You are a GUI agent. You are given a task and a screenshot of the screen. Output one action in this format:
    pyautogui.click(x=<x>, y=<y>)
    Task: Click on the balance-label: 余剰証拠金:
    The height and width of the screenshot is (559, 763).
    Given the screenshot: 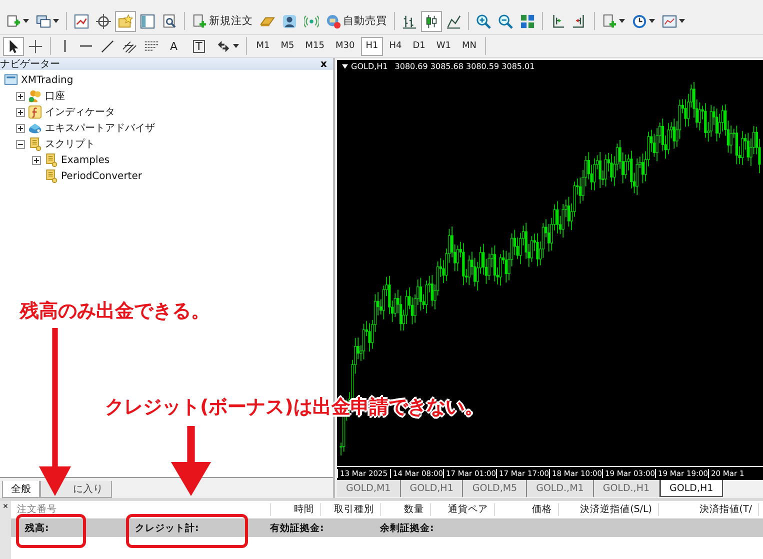 What is the action you would take?
    pyautogui.click(x=407, y=528)
    